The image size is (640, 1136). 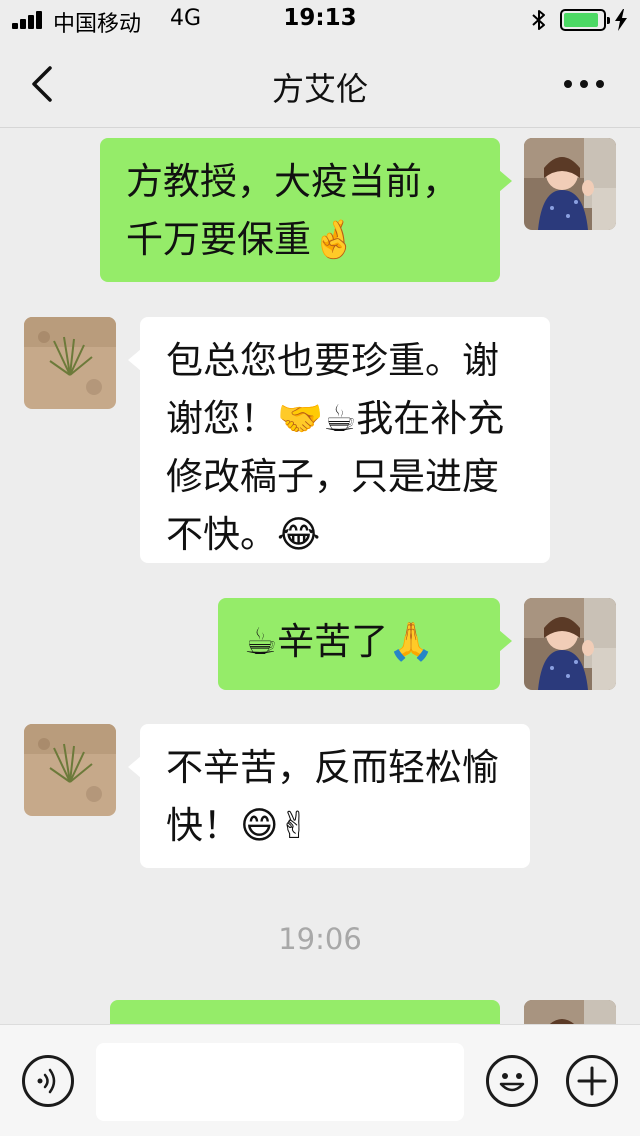 I want to click on input-bar, so click(x=320, y=1080).